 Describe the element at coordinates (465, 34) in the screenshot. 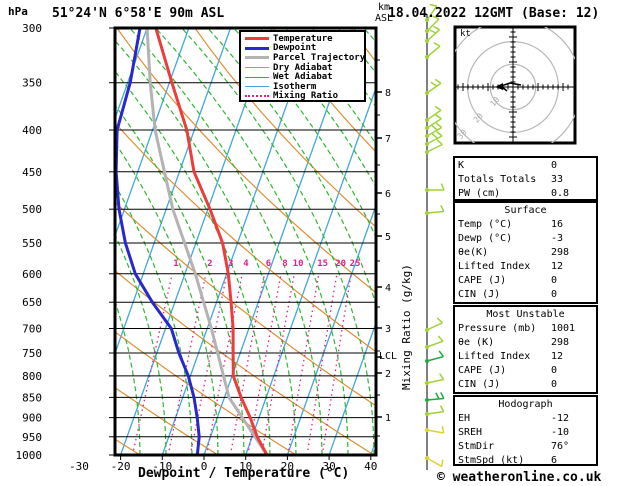

I see `hodograph-unit-label: kt` at that location.